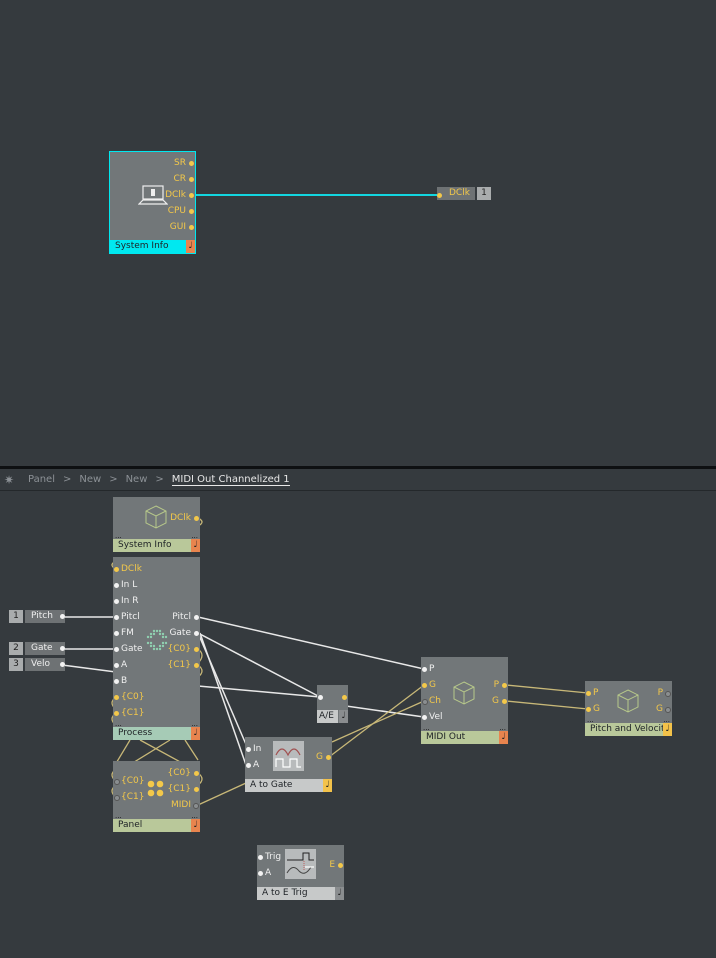 This screenshot has width=716, height=958. I want to click on bus-receive-gate: 2 Gate, so click(37, 648).